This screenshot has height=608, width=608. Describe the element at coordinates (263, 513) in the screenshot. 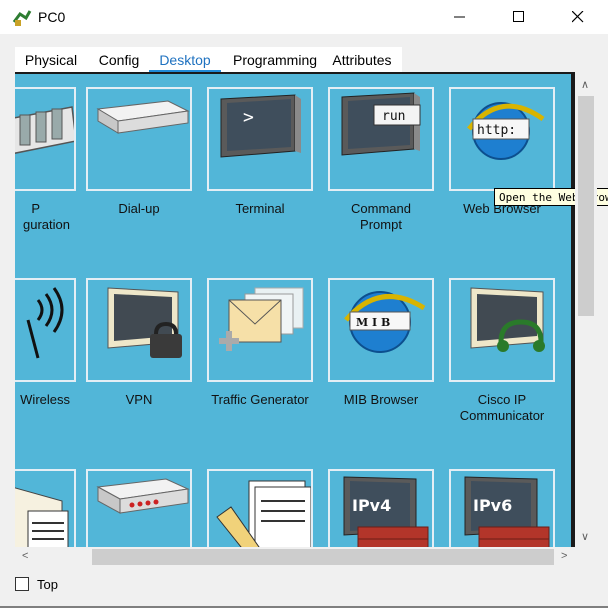

I see `text-editor-icon` at that location.